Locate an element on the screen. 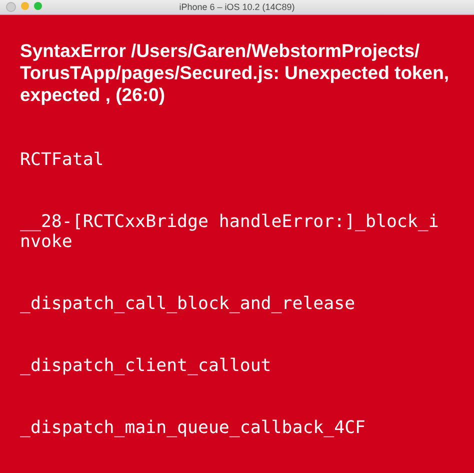 The image size is (474, 473). stack-frame: _dispatch_call_block_and_release is located at coordinates (234, 304).